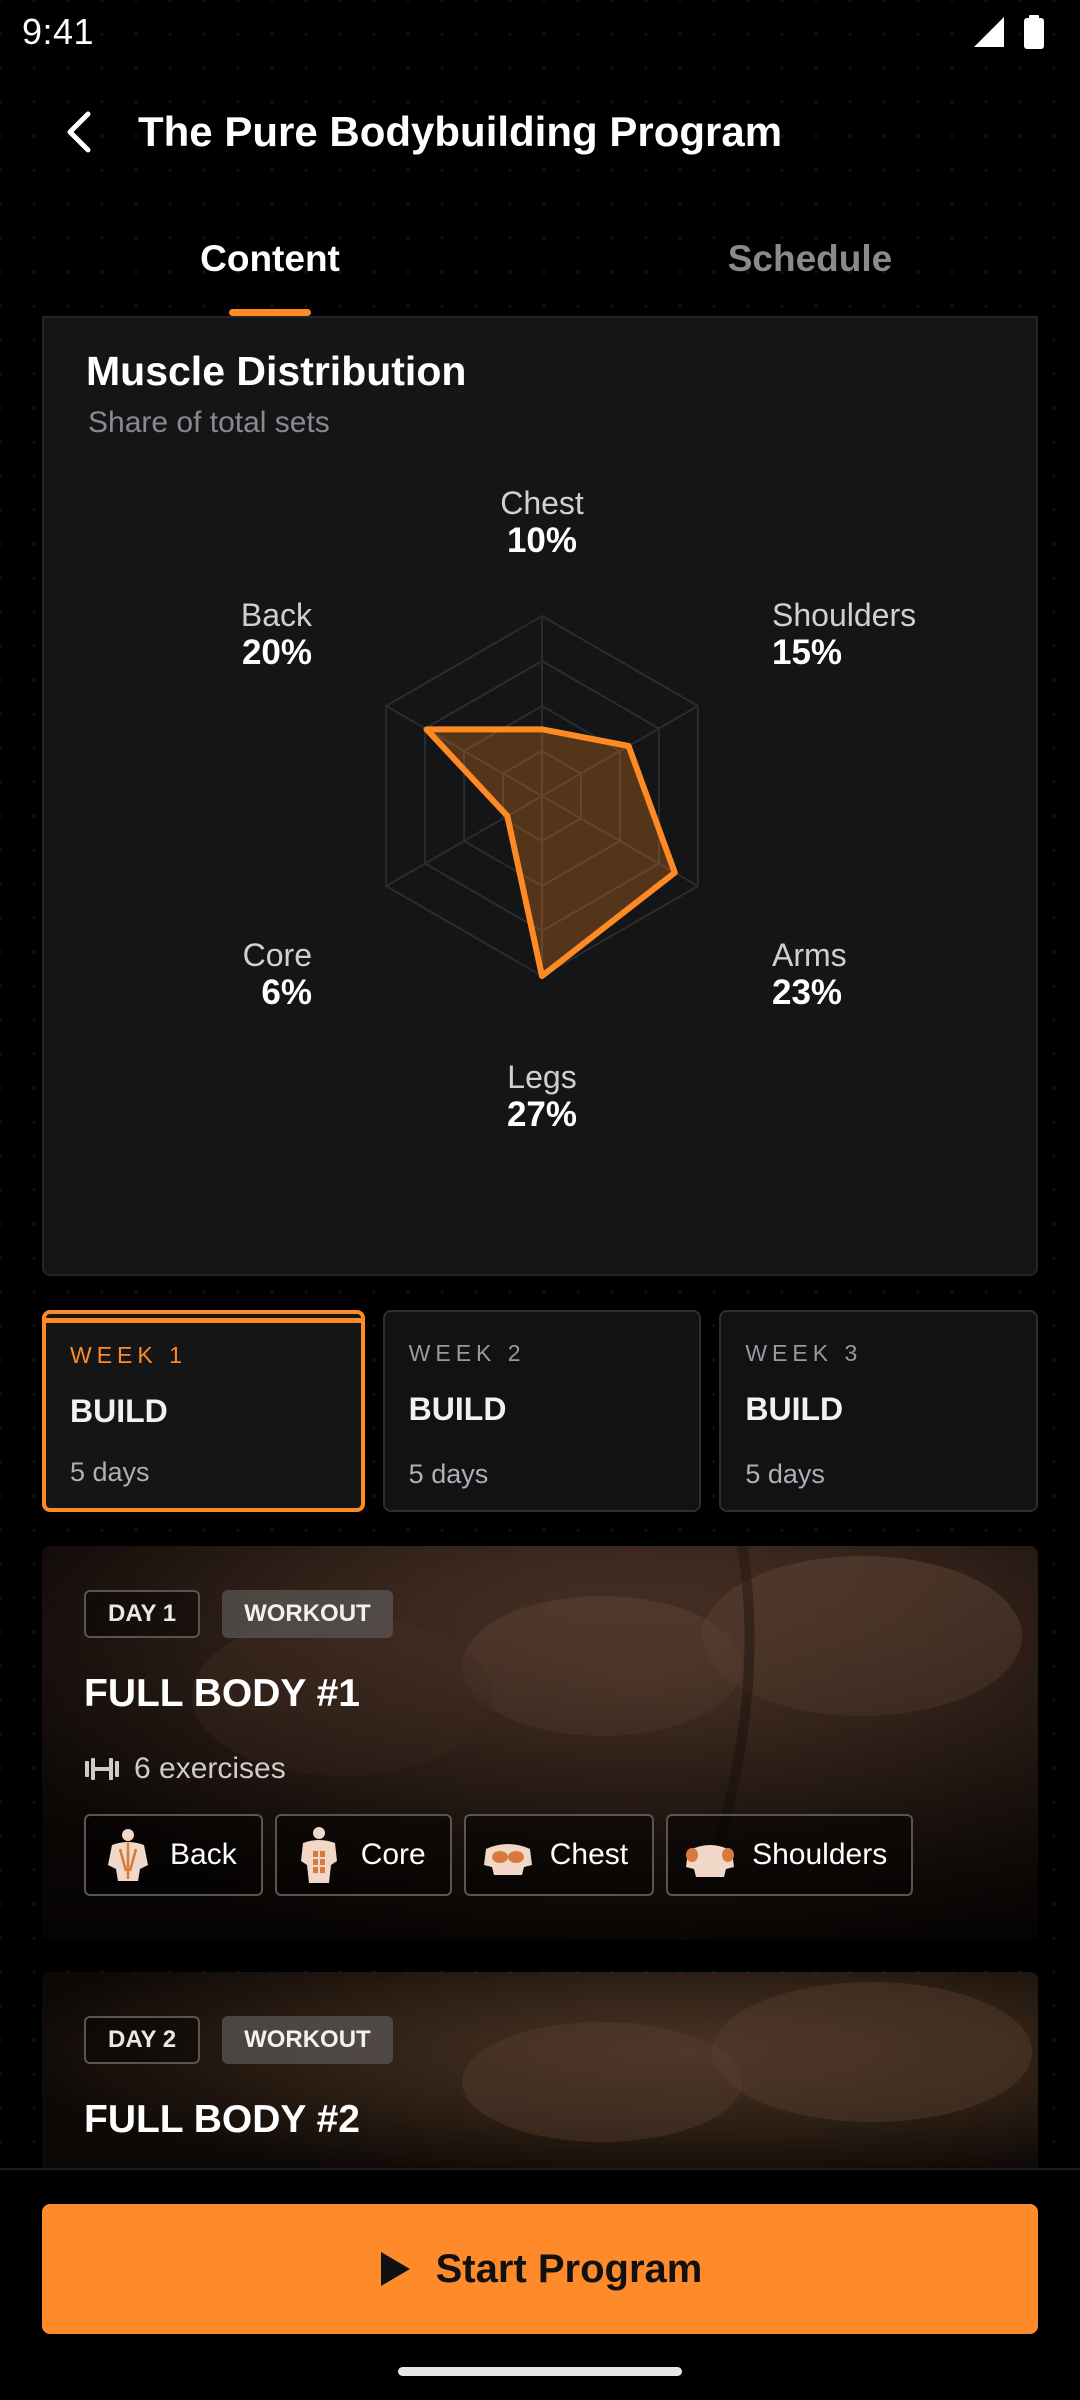 The height and width of the screenshot is (2400, 1080). I want to click on exercise-count-label: 6 exercises, so click(210, 1768).